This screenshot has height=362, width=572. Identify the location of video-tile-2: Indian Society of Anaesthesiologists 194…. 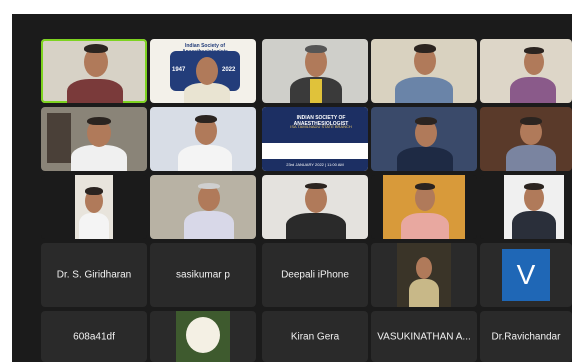
(203, 71).